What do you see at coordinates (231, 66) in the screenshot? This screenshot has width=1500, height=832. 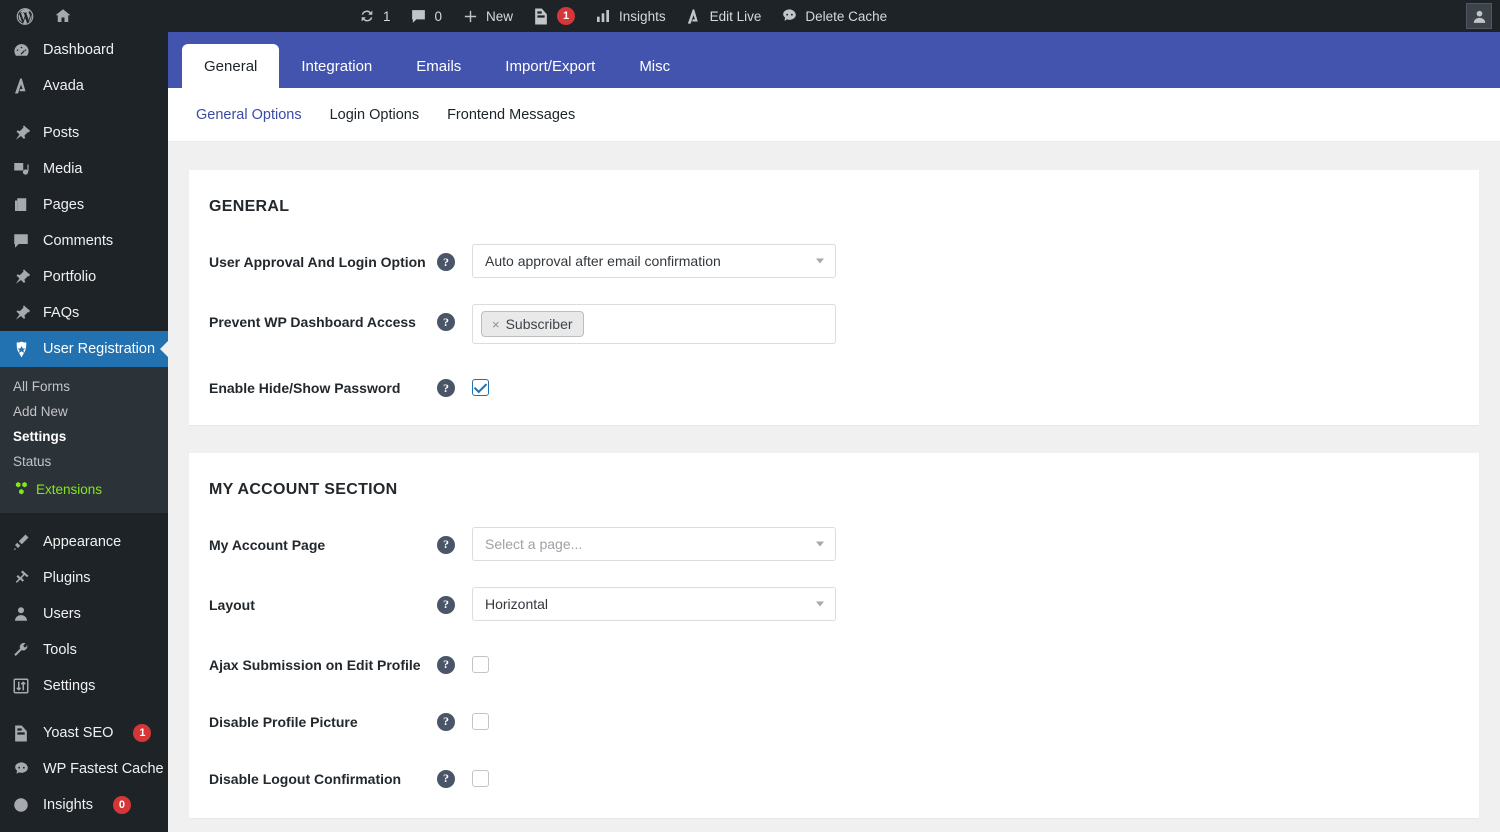 I see `tab-general: General` at bounding box center [231, 66].